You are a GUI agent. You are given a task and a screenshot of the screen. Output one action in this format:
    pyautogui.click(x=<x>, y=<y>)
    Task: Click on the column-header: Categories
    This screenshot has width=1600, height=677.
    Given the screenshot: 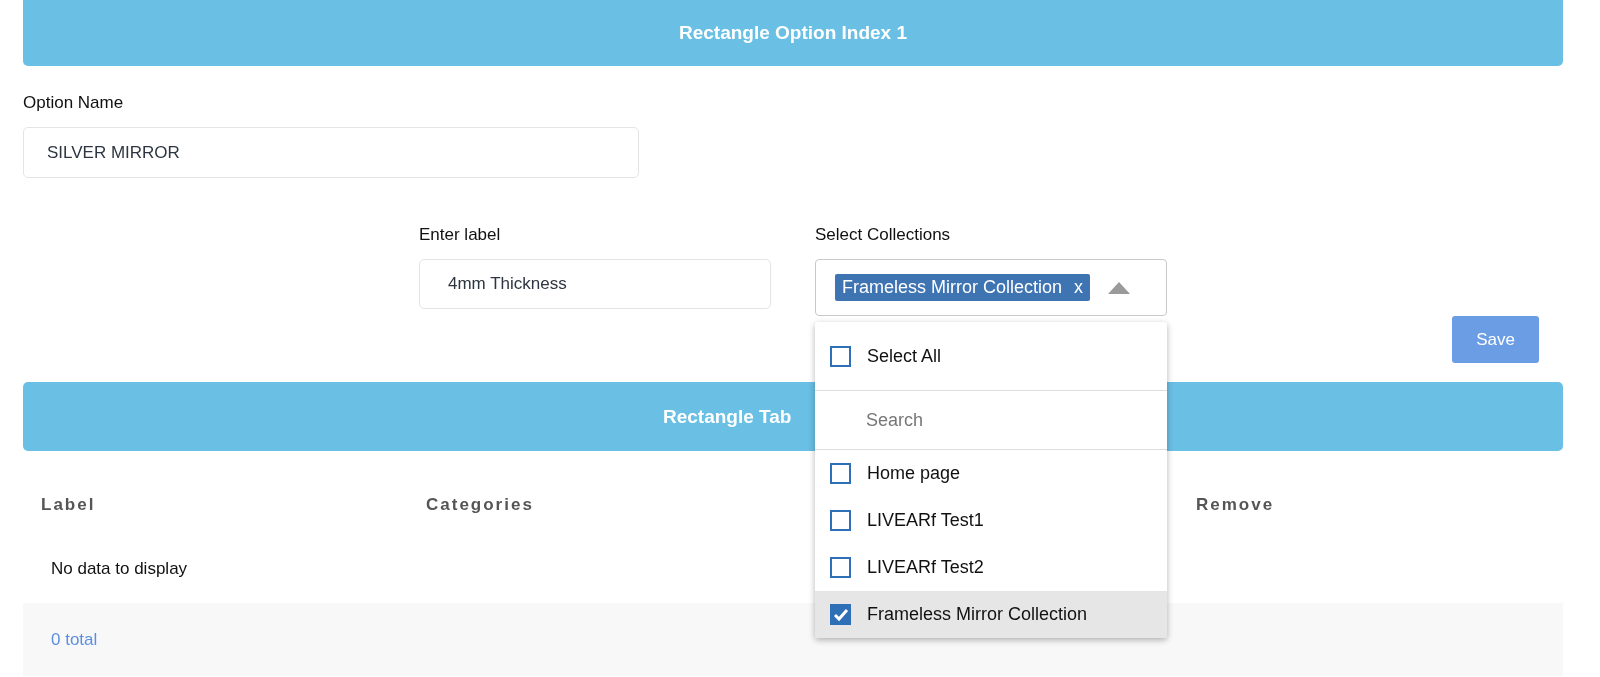 What is the action you would take?
    pyautogui.click(x=480, y=505)
    